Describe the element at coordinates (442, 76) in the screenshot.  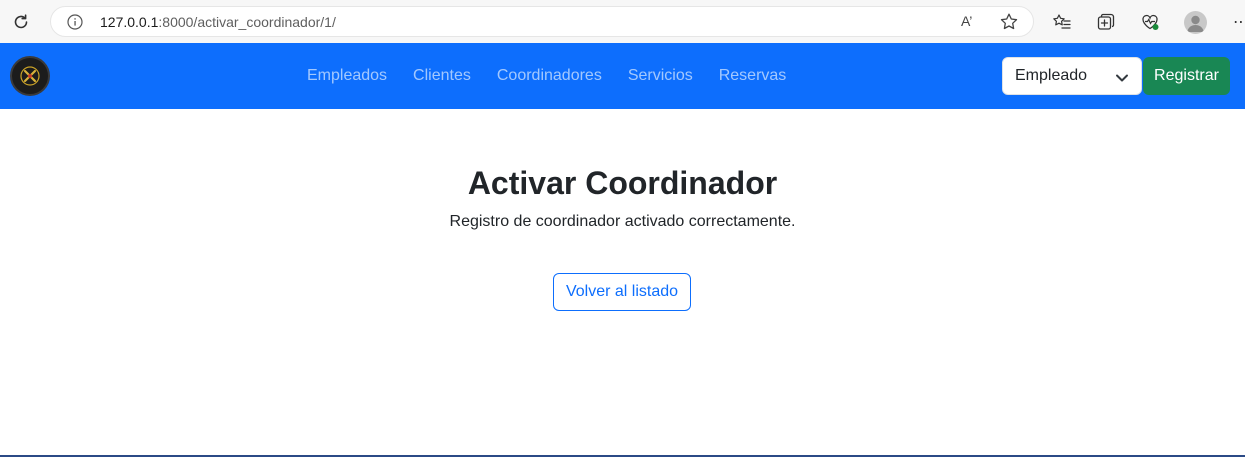
I see `nav-link-clientes: Clientes` at that location.